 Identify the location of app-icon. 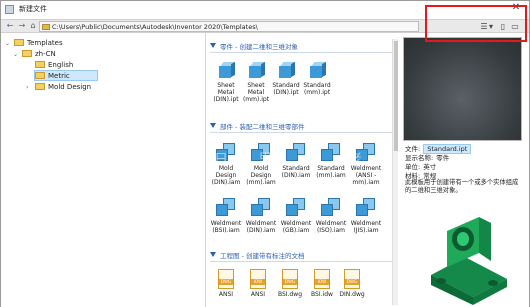
(9, 9).